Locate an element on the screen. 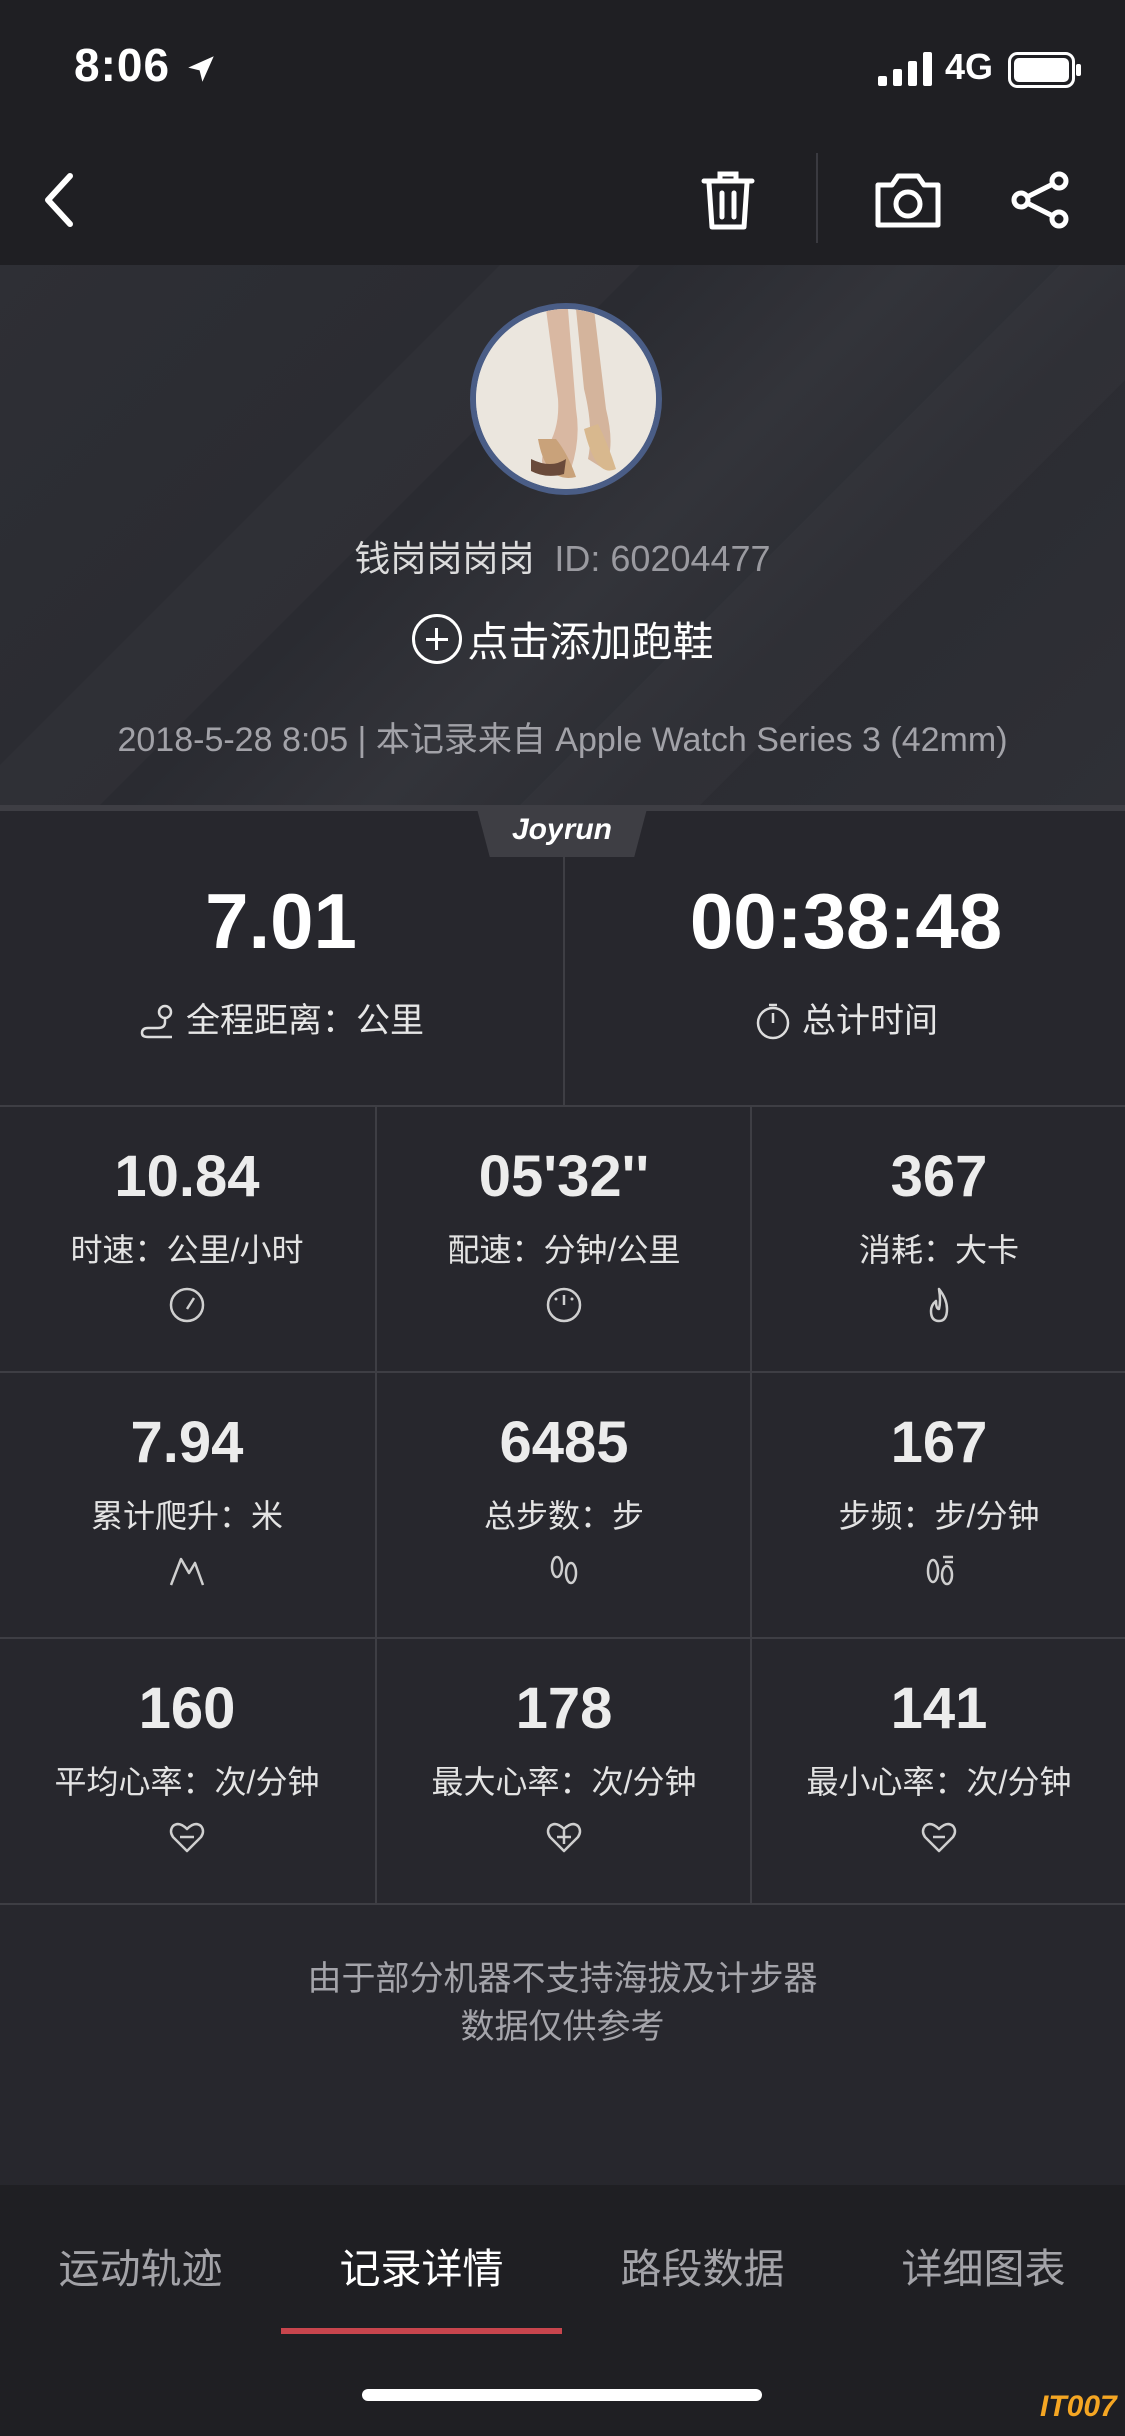 The width and height of the screenshot is (1125, 2436). stat-value: 367 is located at coordinates (939, 1176).